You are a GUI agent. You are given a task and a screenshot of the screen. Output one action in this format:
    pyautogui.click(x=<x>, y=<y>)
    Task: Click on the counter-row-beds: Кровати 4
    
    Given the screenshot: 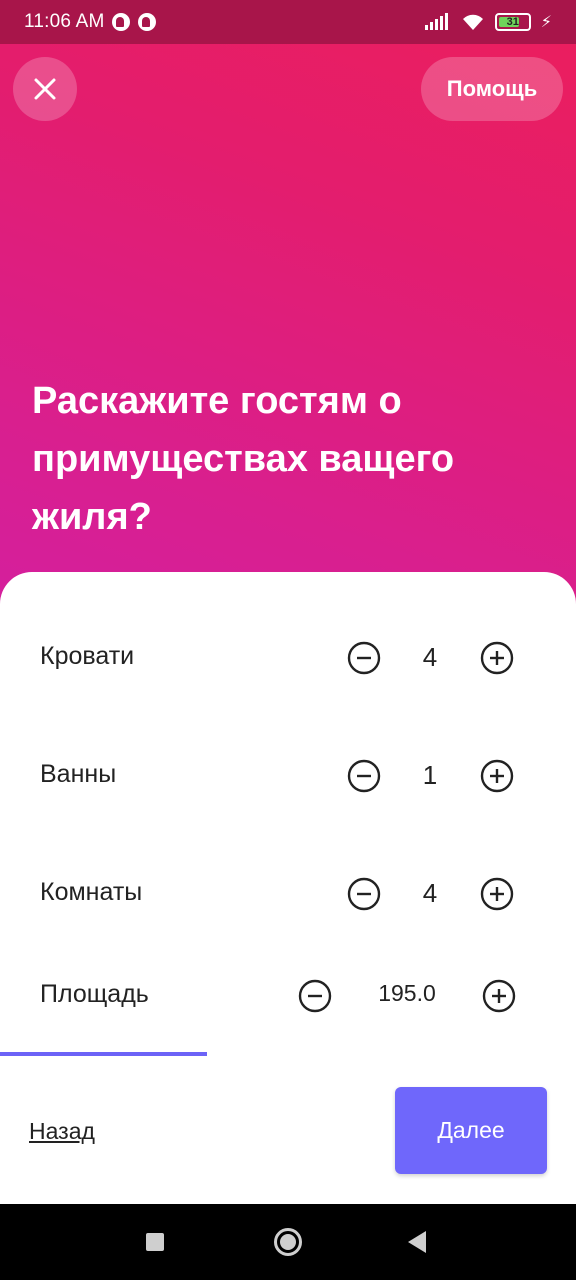 What is the action you would take?
    pyautogui.click(x=288, y=658)
    